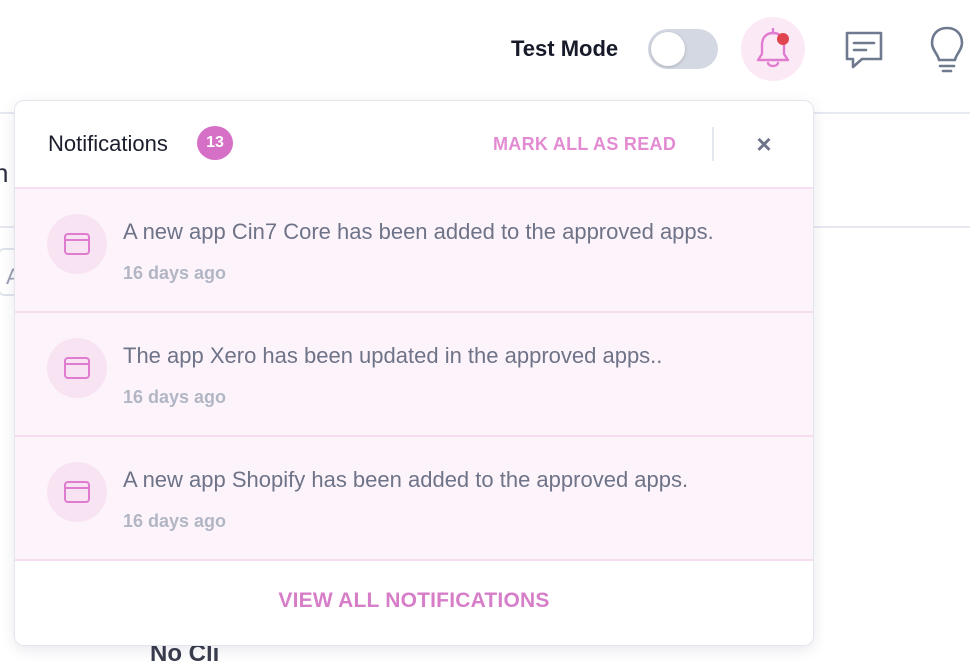 This screenshot has width=970, height=668. Describe the element at coordinates (783, 39) in the screenshot. I see `unread-dot` at that location.